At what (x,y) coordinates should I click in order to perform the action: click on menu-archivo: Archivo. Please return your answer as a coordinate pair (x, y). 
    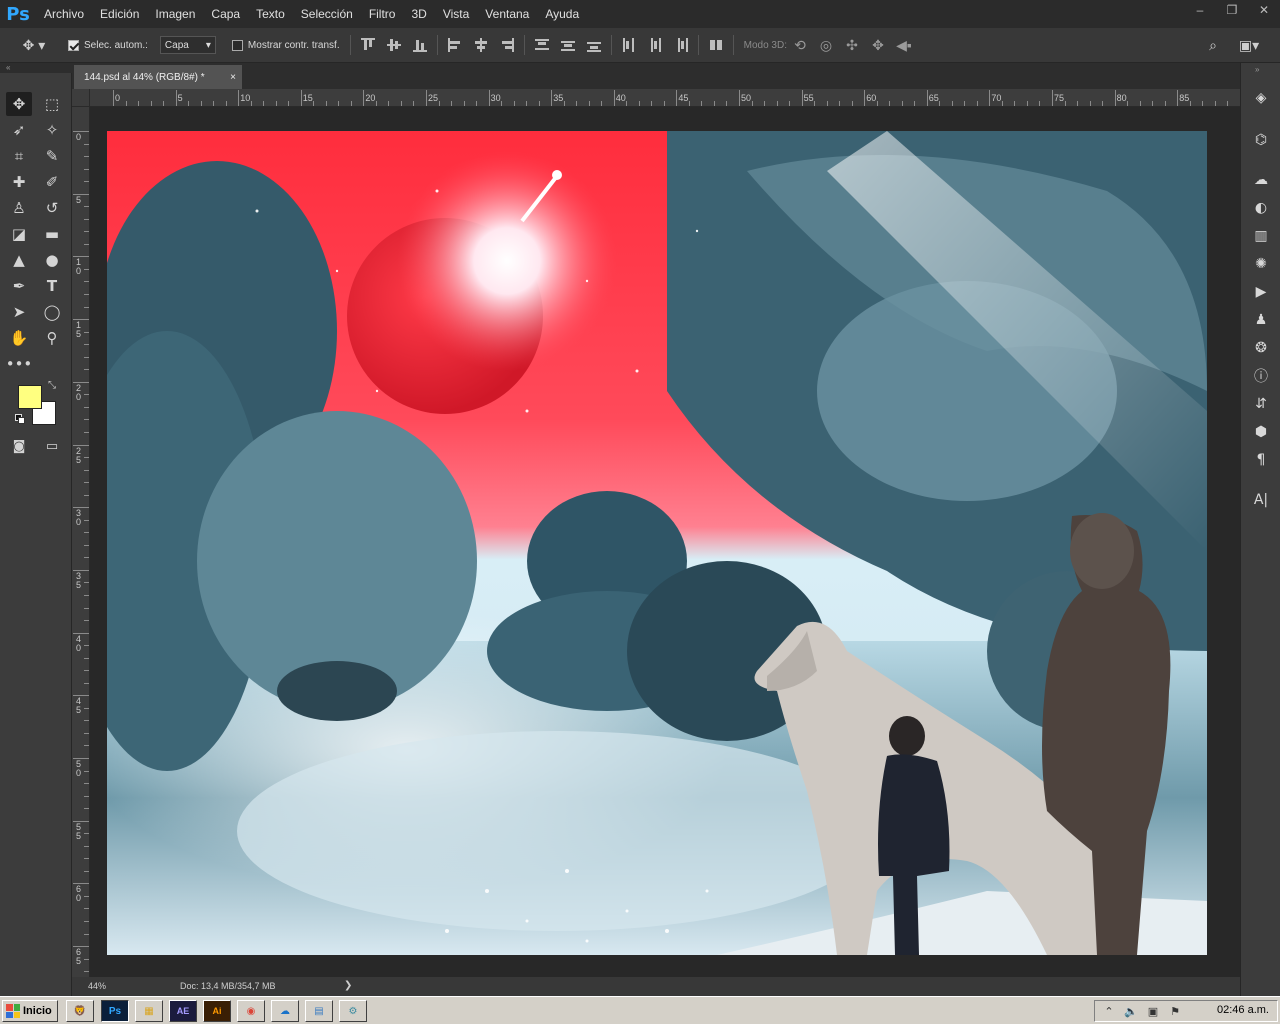
    Looking at the image, I should click on (64, 14).